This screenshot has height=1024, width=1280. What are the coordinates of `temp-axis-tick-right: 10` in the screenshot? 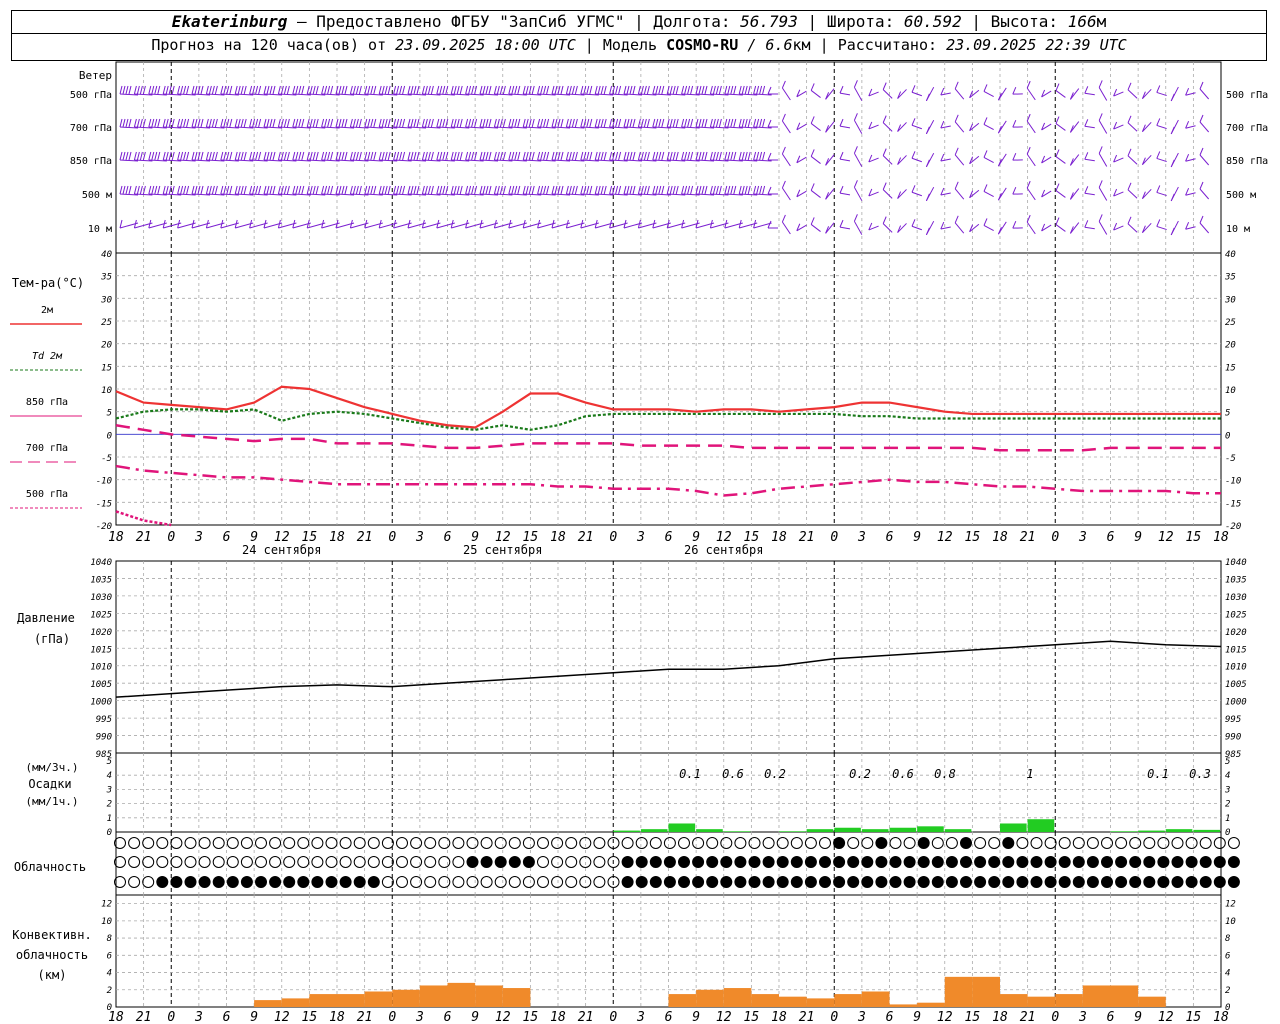 It's located at (1230, 391).